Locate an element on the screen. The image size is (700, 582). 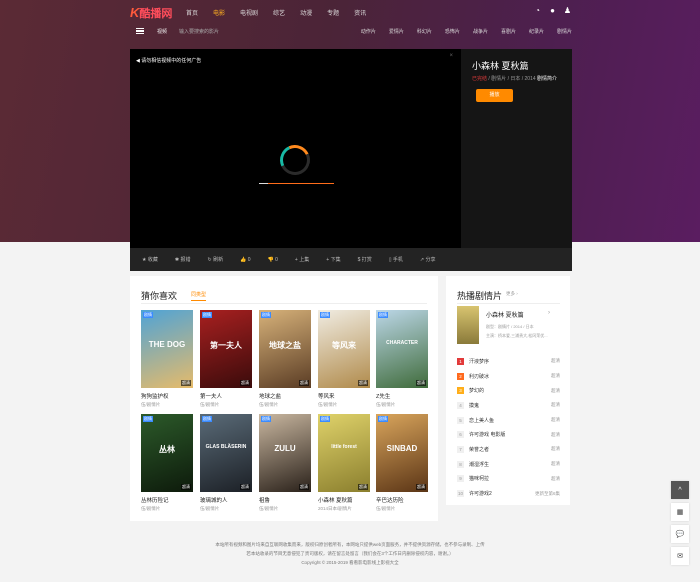
site-logo: K酷播网 is located at coordinates (151, 13).